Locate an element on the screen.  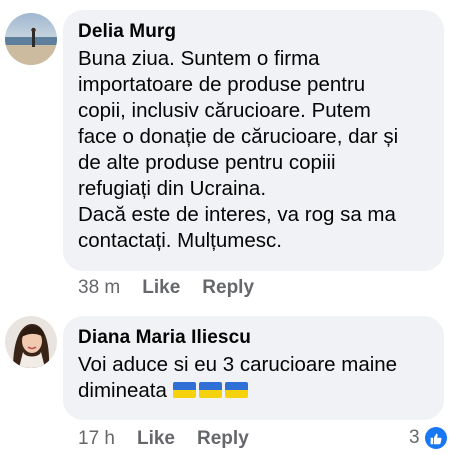
comment-line-with-emoji: dimineata is located at coordinates (254, 391).